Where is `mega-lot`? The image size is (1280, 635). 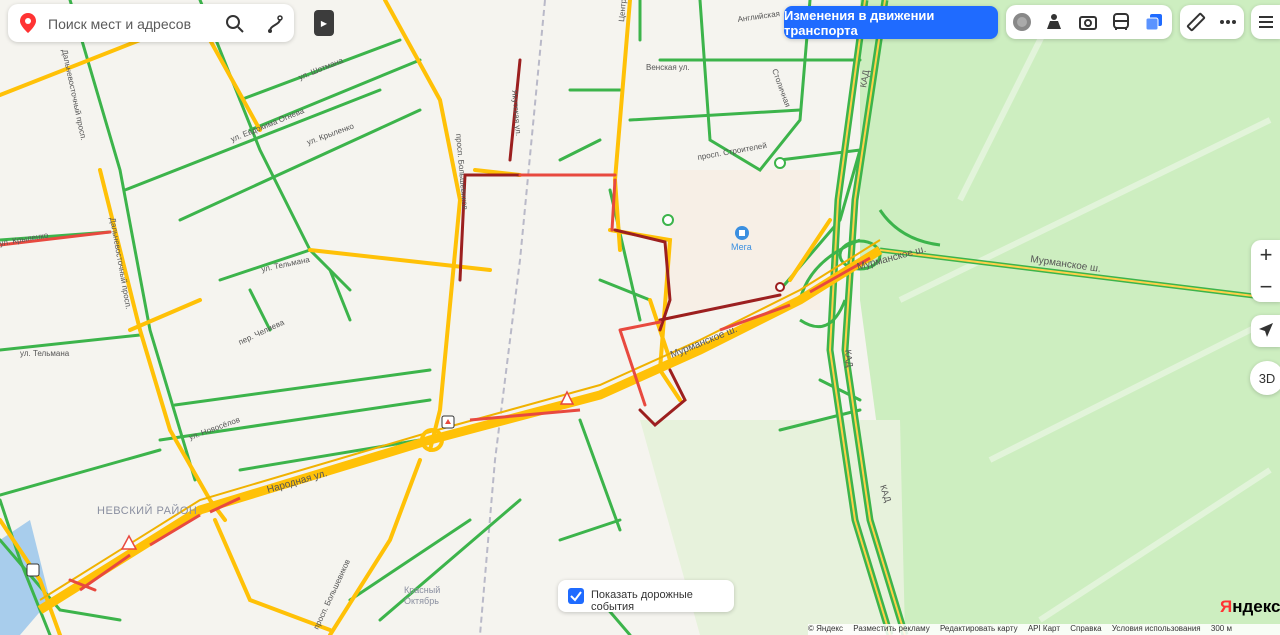
mega-lot is located at coordinates (745, 240).